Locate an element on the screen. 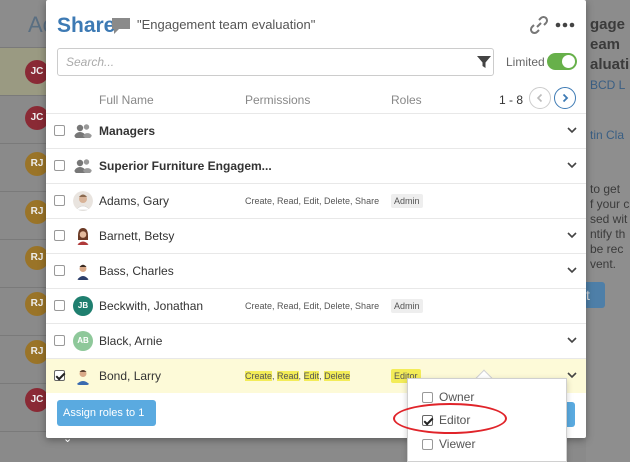 Image resolution: width=630 pixels, height=462 pixels. hidden-action-button is located at coordinates (571, 414).